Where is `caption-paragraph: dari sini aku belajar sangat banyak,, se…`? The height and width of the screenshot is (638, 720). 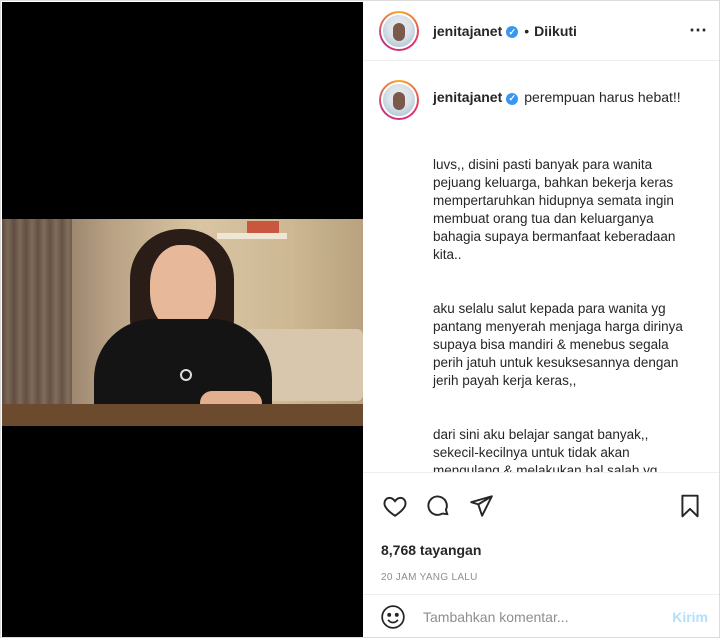 caption-paragraph: dari sini aku belajar sangat banyak,, se… is located at coordinates (545, 449).